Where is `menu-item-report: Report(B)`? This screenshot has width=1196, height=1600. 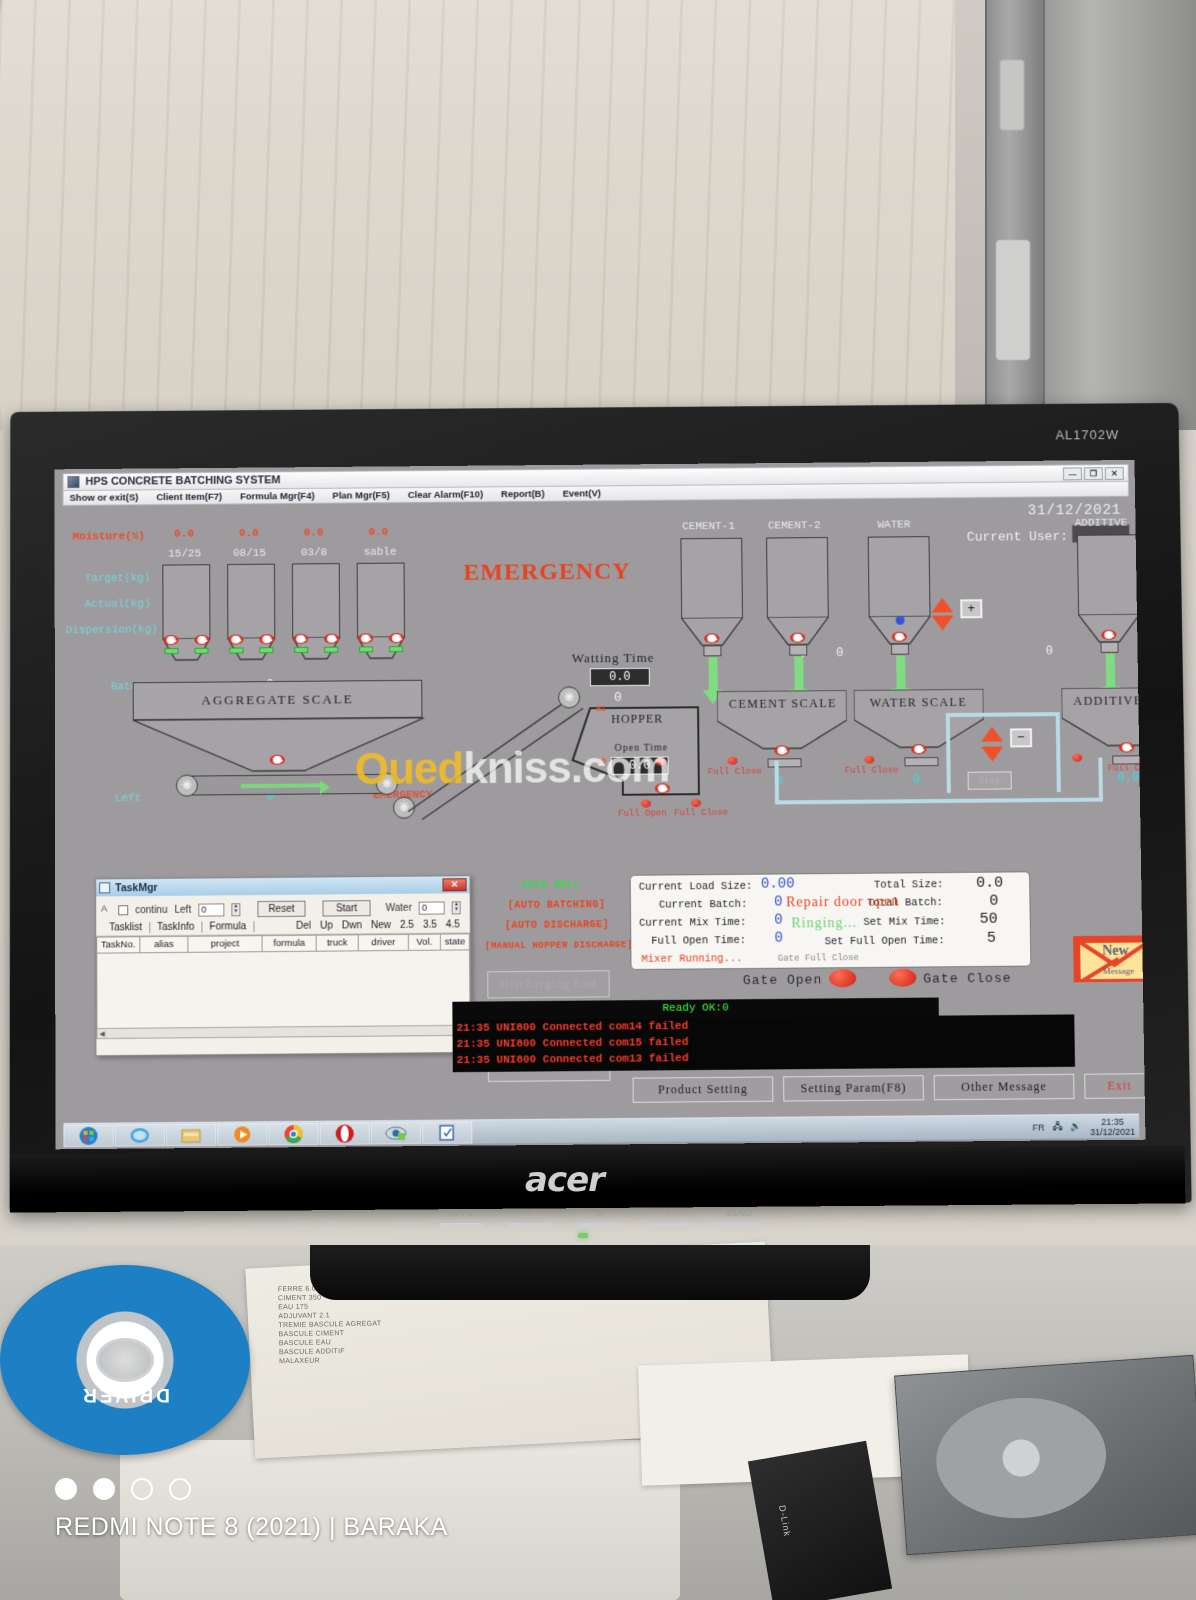 menu-item-report: Report(B) is located at coordinates (523, 493).